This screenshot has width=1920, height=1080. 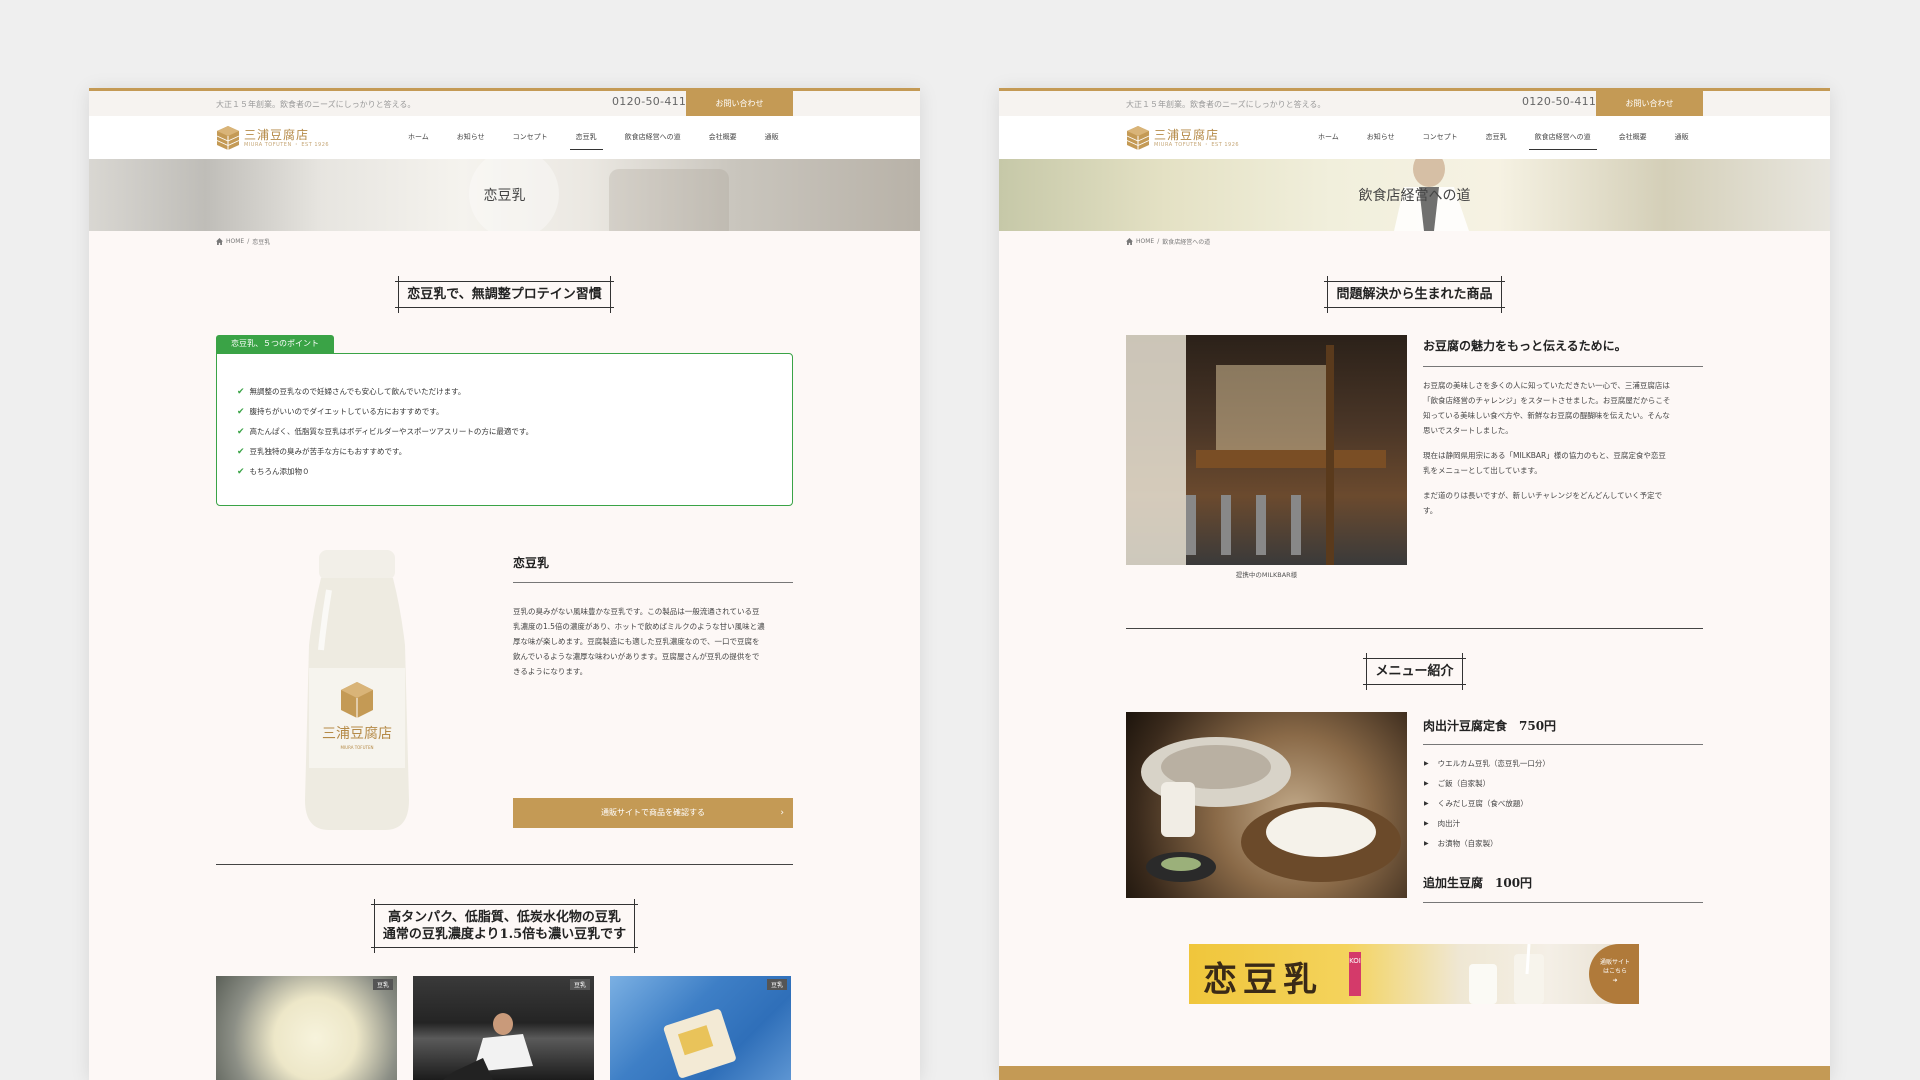 I want to click on section-heading: メニュー紹介, so click(x=1414, y=671).